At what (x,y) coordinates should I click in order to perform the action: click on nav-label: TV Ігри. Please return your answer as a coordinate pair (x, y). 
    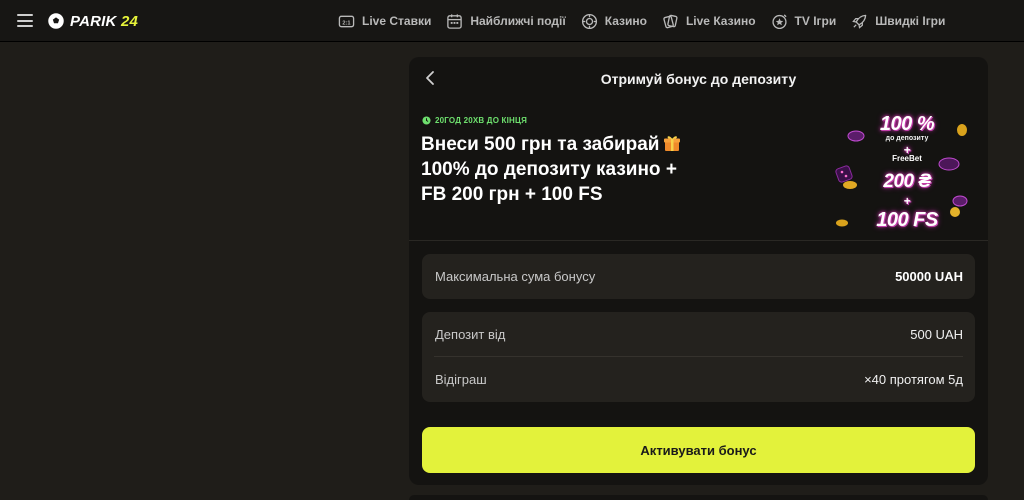
    Looking at the image, I should click on (815, 21).